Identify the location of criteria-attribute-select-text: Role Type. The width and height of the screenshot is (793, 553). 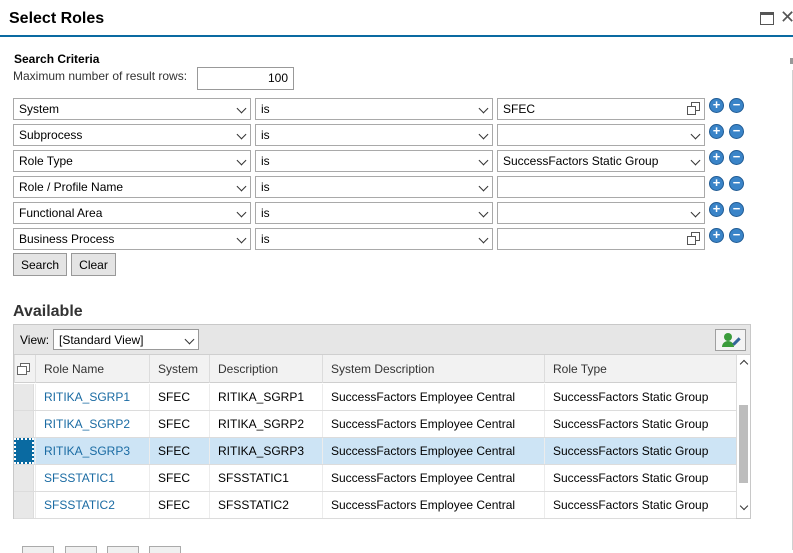
(46, 161).